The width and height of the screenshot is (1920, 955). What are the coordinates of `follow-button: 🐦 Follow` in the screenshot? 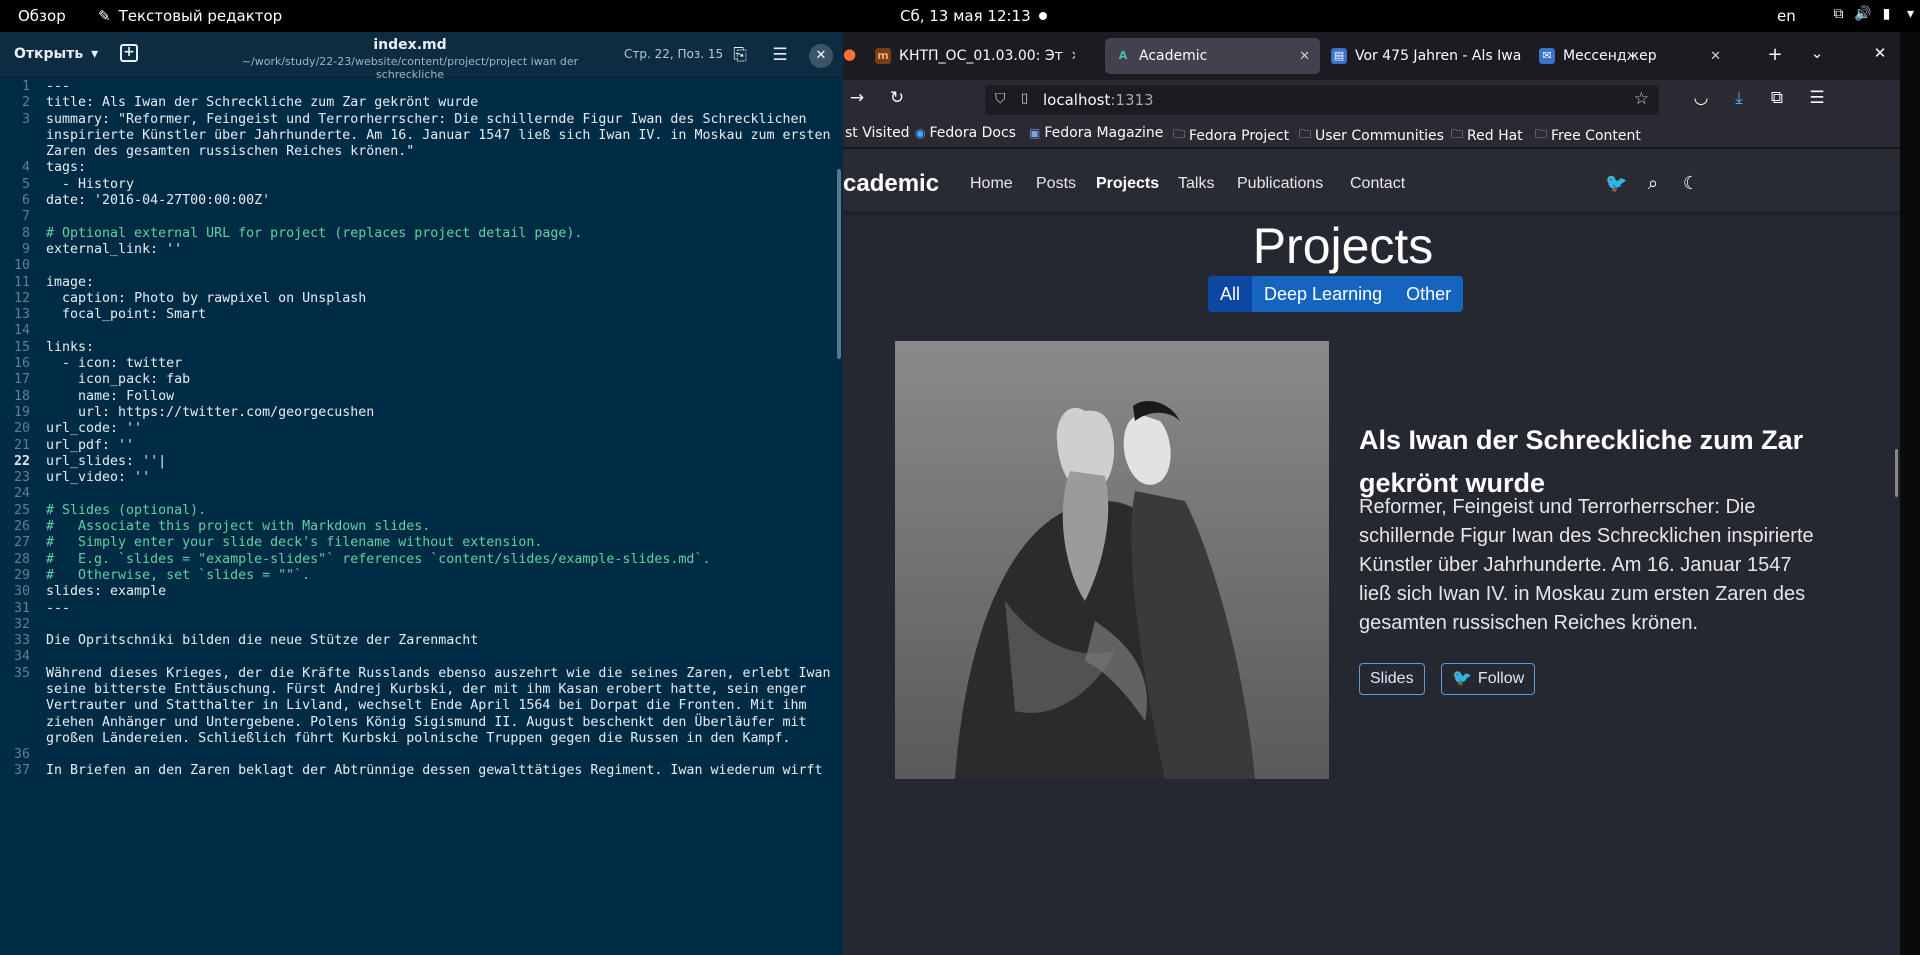 It's located at (1488, 679).